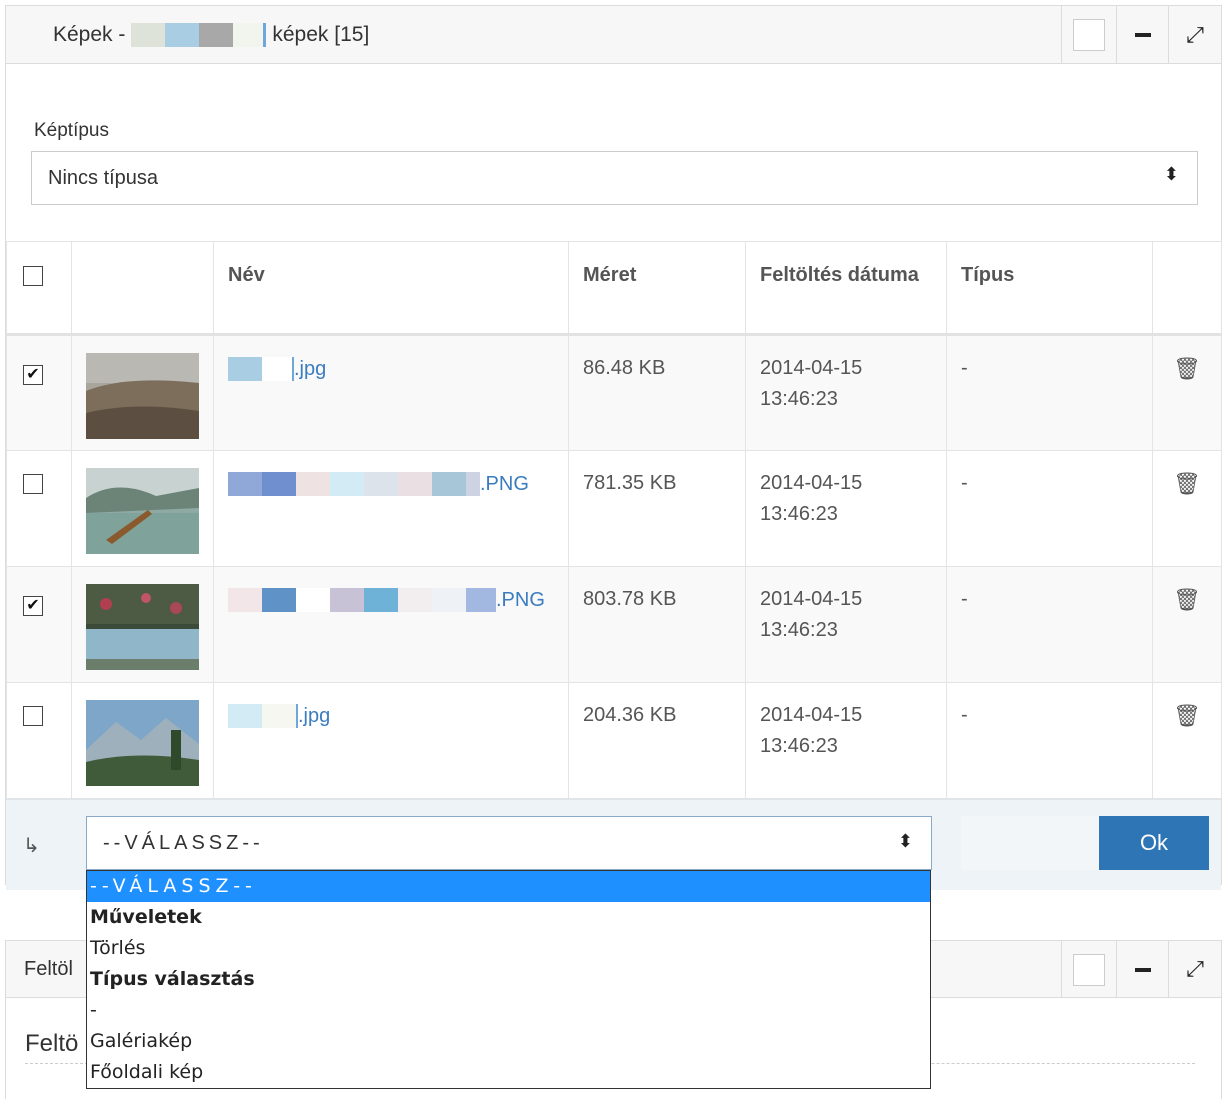 The width and height of the screenshot is (1225, 1099). What do you see at coordinates (509, 843) in the screenshot?
I see `bulk-action-select: --VÁLASSZ-- ⬍` at bounding box center [509, 843].